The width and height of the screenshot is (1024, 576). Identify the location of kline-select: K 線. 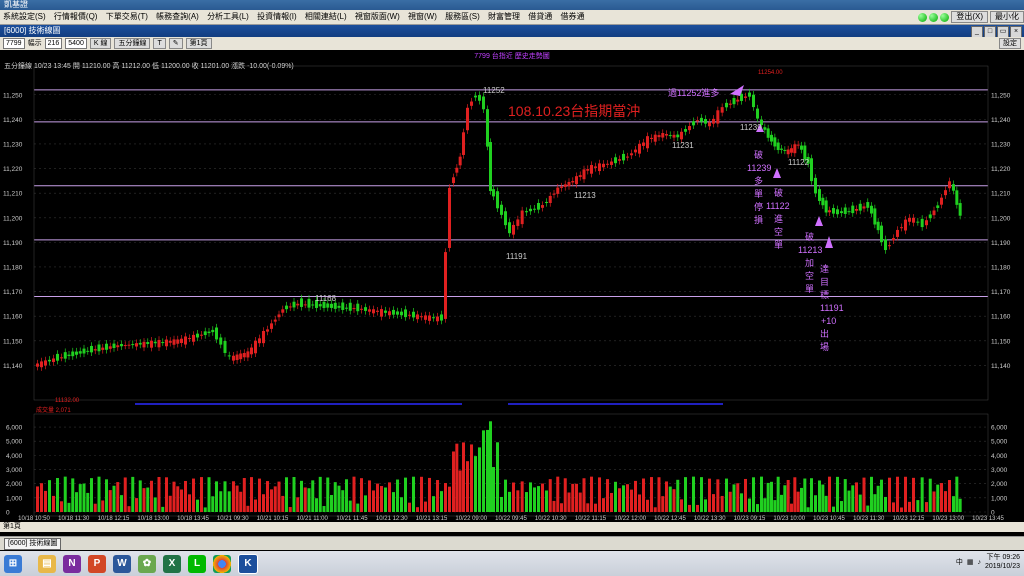
(100, 43).